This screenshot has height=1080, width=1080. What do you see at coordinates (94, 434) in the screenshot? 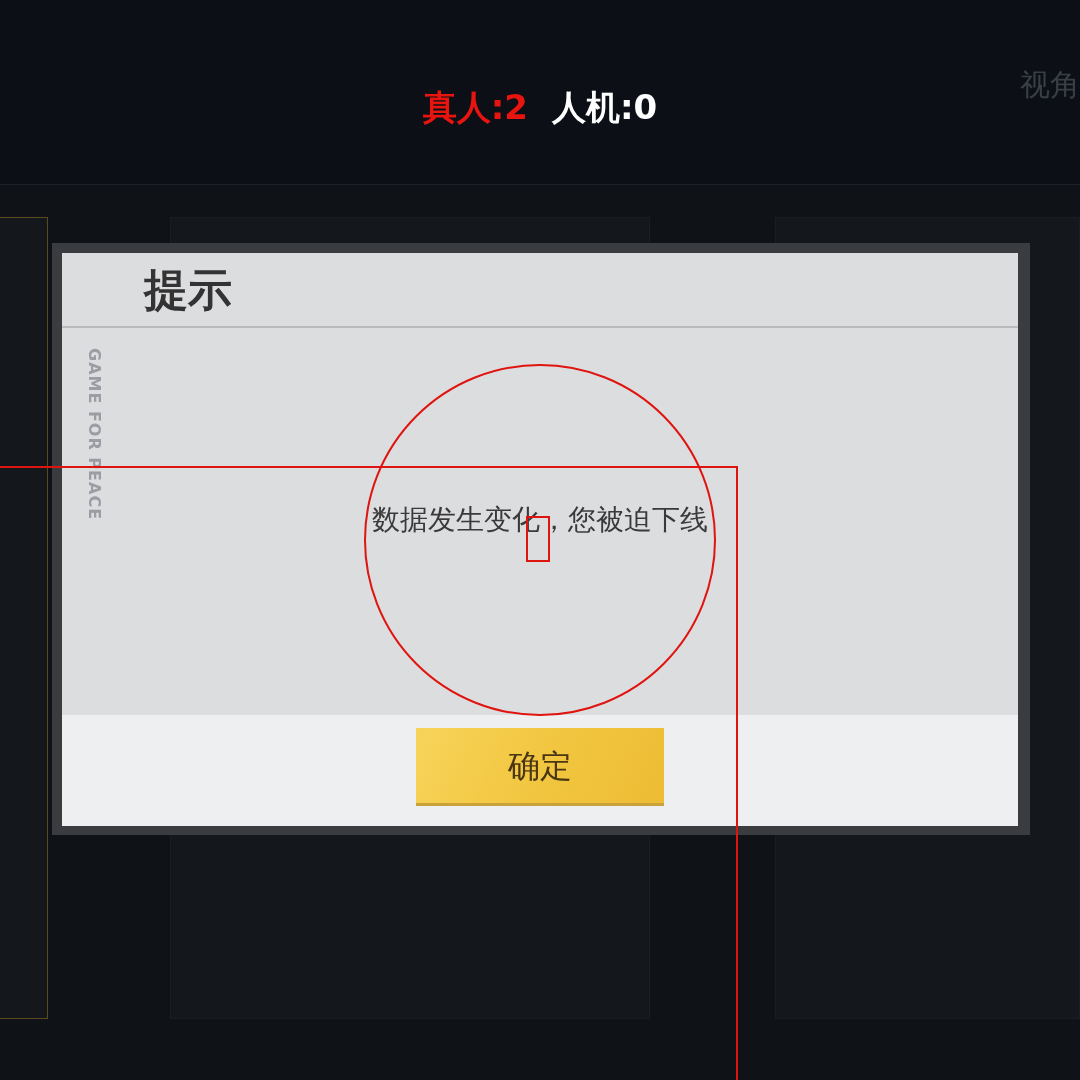
I see `decor-text: GAME FOR PEACE` at bounding box center [94, 434].